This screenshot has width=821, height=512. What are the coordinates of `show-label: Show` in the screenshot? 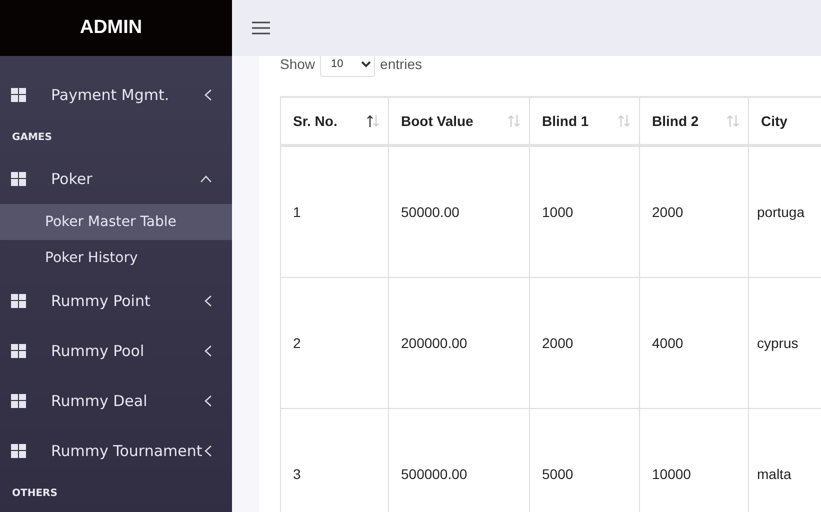 It's located at (298, 64).